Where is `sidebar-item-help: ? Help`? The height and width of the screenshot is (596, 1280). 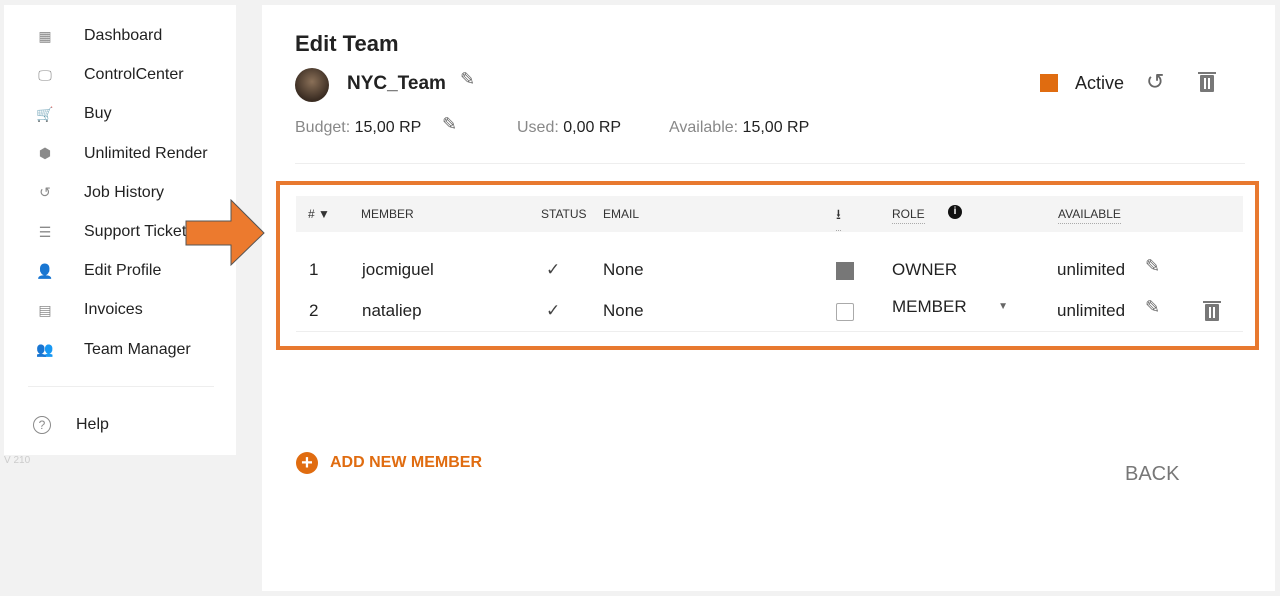
sidebar-item-help: ? Help is located at coordinates (120, 425).